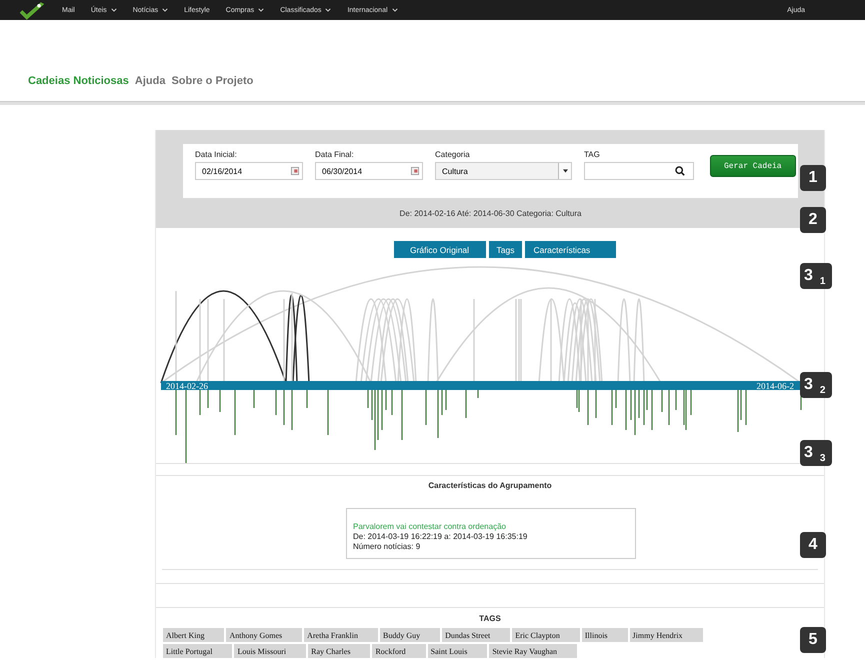 The image size is (865, 669). Describe the element at coordinates (490, 618) in the screenshot. I see `section-heading: TAGS` at that location.